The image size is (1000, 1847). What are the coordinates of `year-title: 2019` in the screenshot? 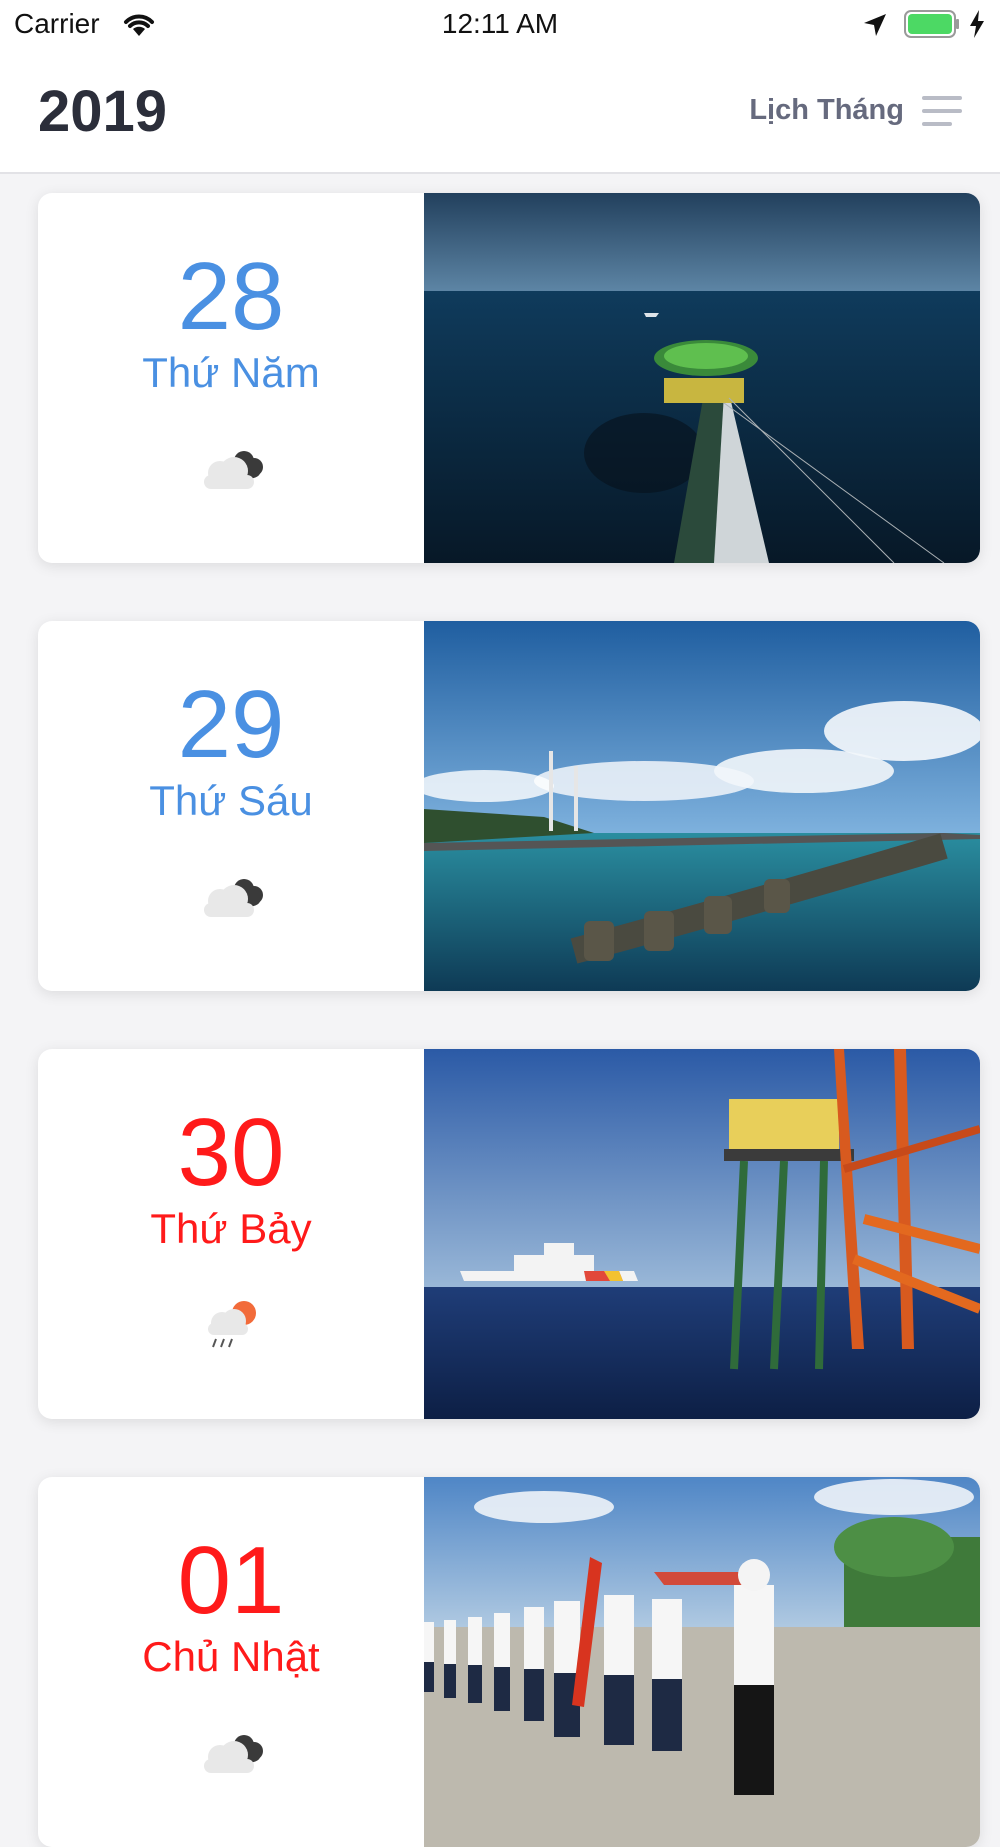 It's located at (103, 111).